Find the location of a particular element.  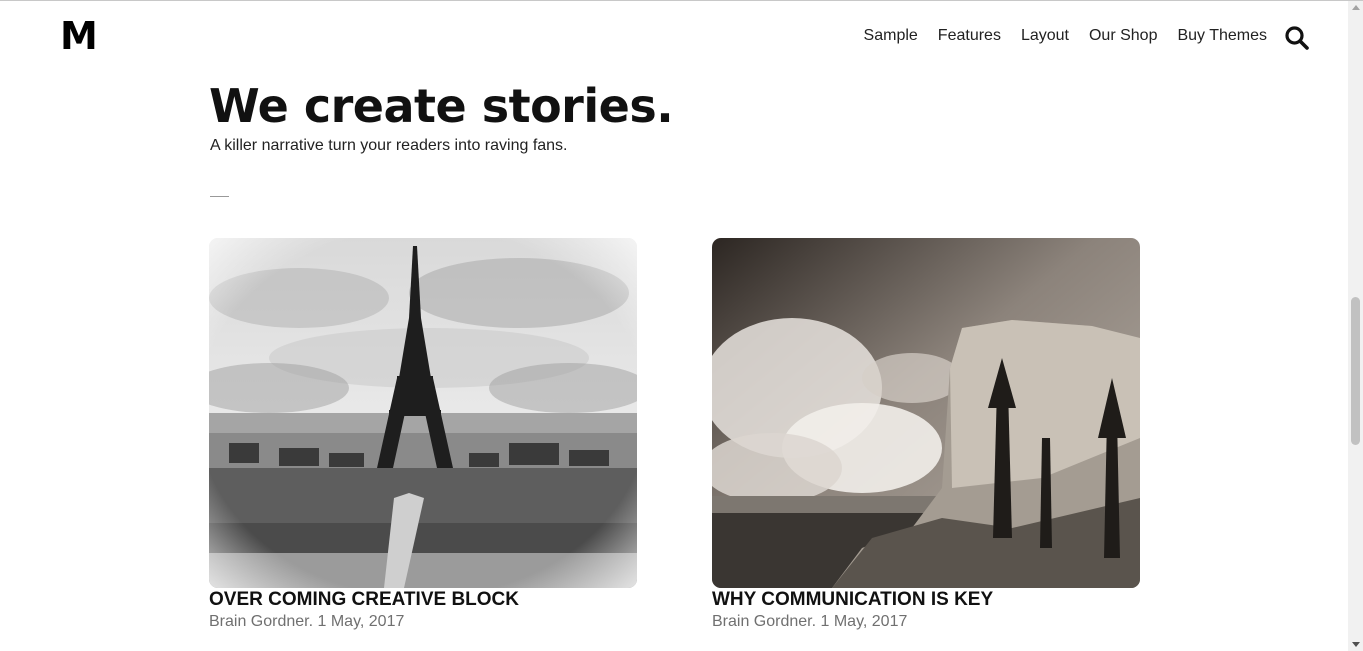

scroll-up-arrow-icon is located at coordinates (1356, 7).